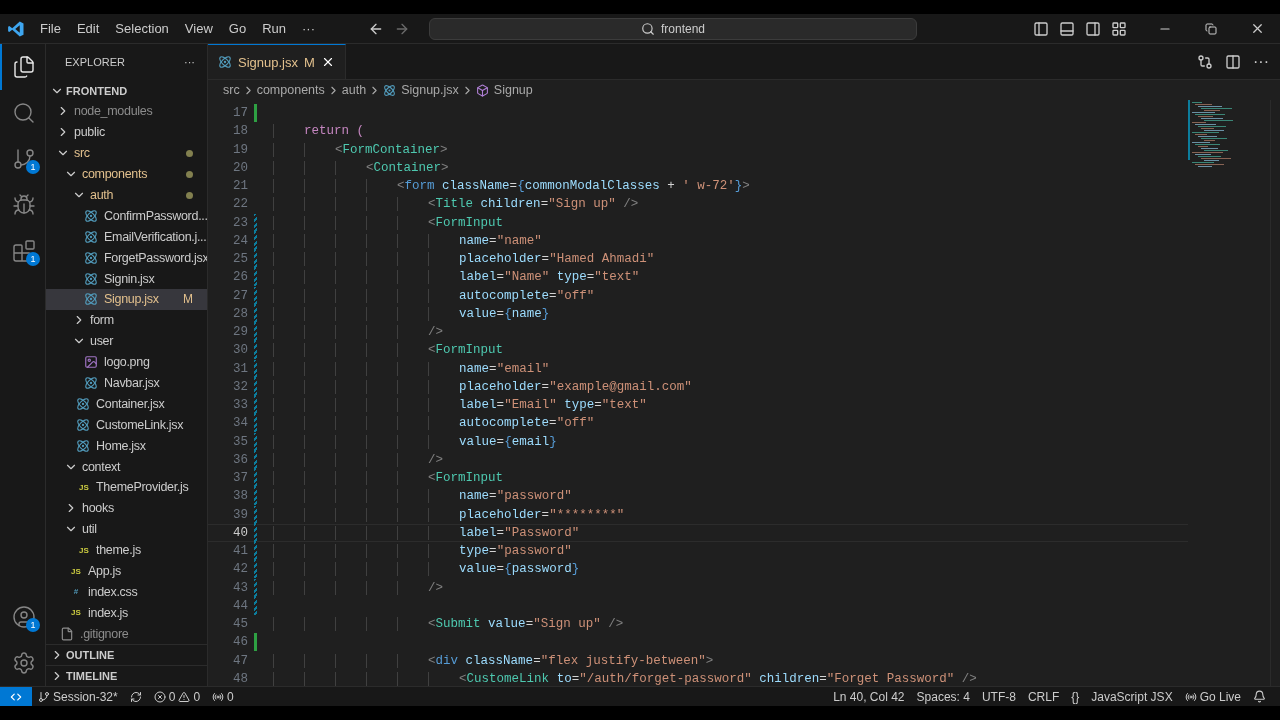 This screenshot has width=1280, height=720. I want to click on file-name: context, so click(102, 466).